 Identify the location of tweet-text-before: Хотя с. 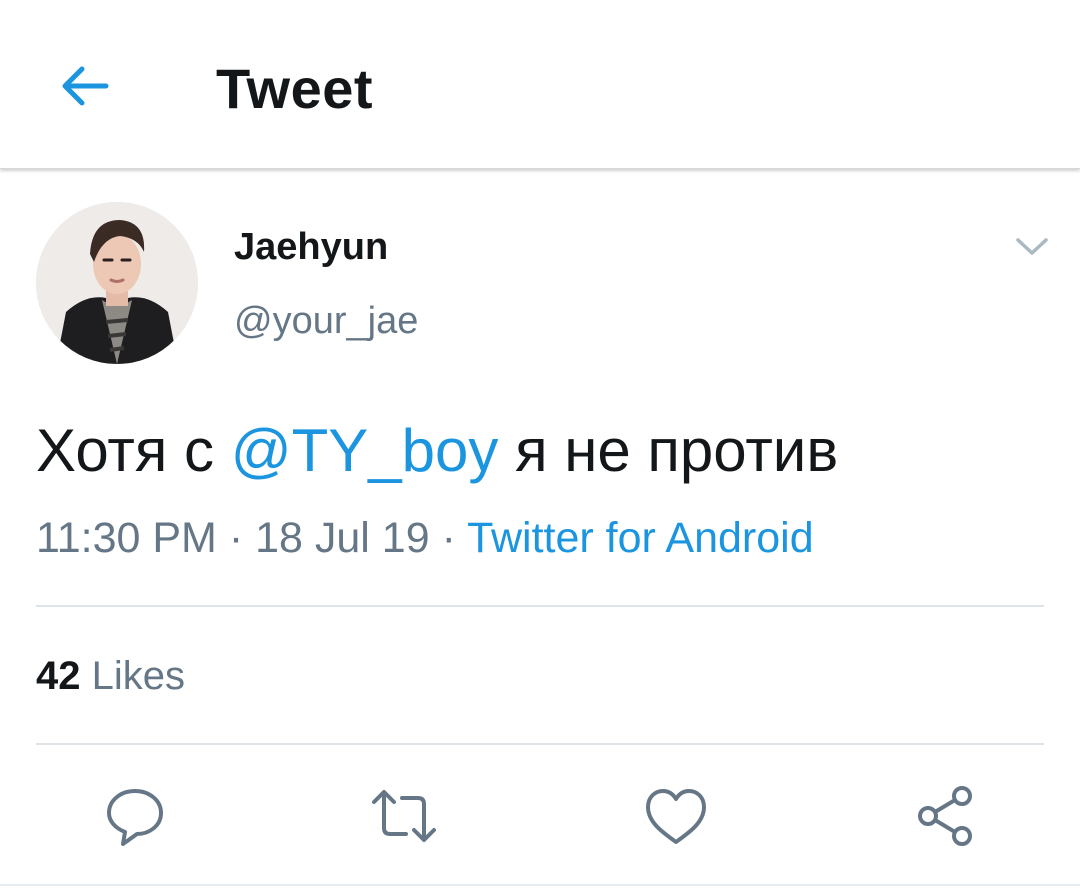
(133, 450).